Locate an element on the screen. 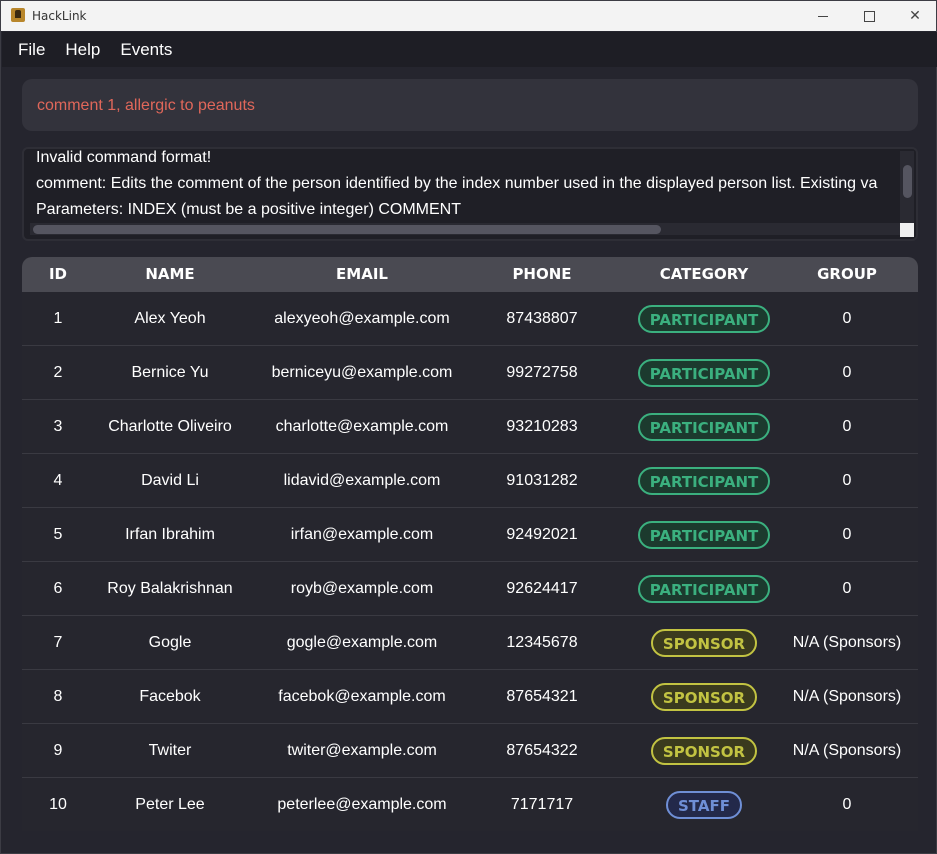 The width and height of the screenshot is (937, 854). result-line: Invalid command format! is located at coordinates (124, 157).